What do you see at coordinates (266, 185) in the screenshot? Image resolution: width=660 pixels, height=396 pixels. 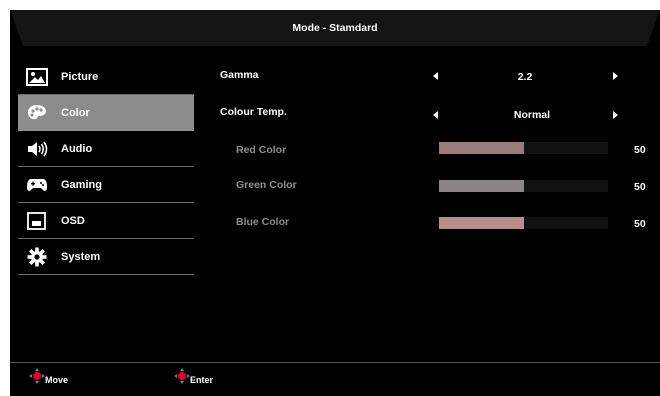 I see `green-color-label: Green Color` at bounding box center [266, 185].